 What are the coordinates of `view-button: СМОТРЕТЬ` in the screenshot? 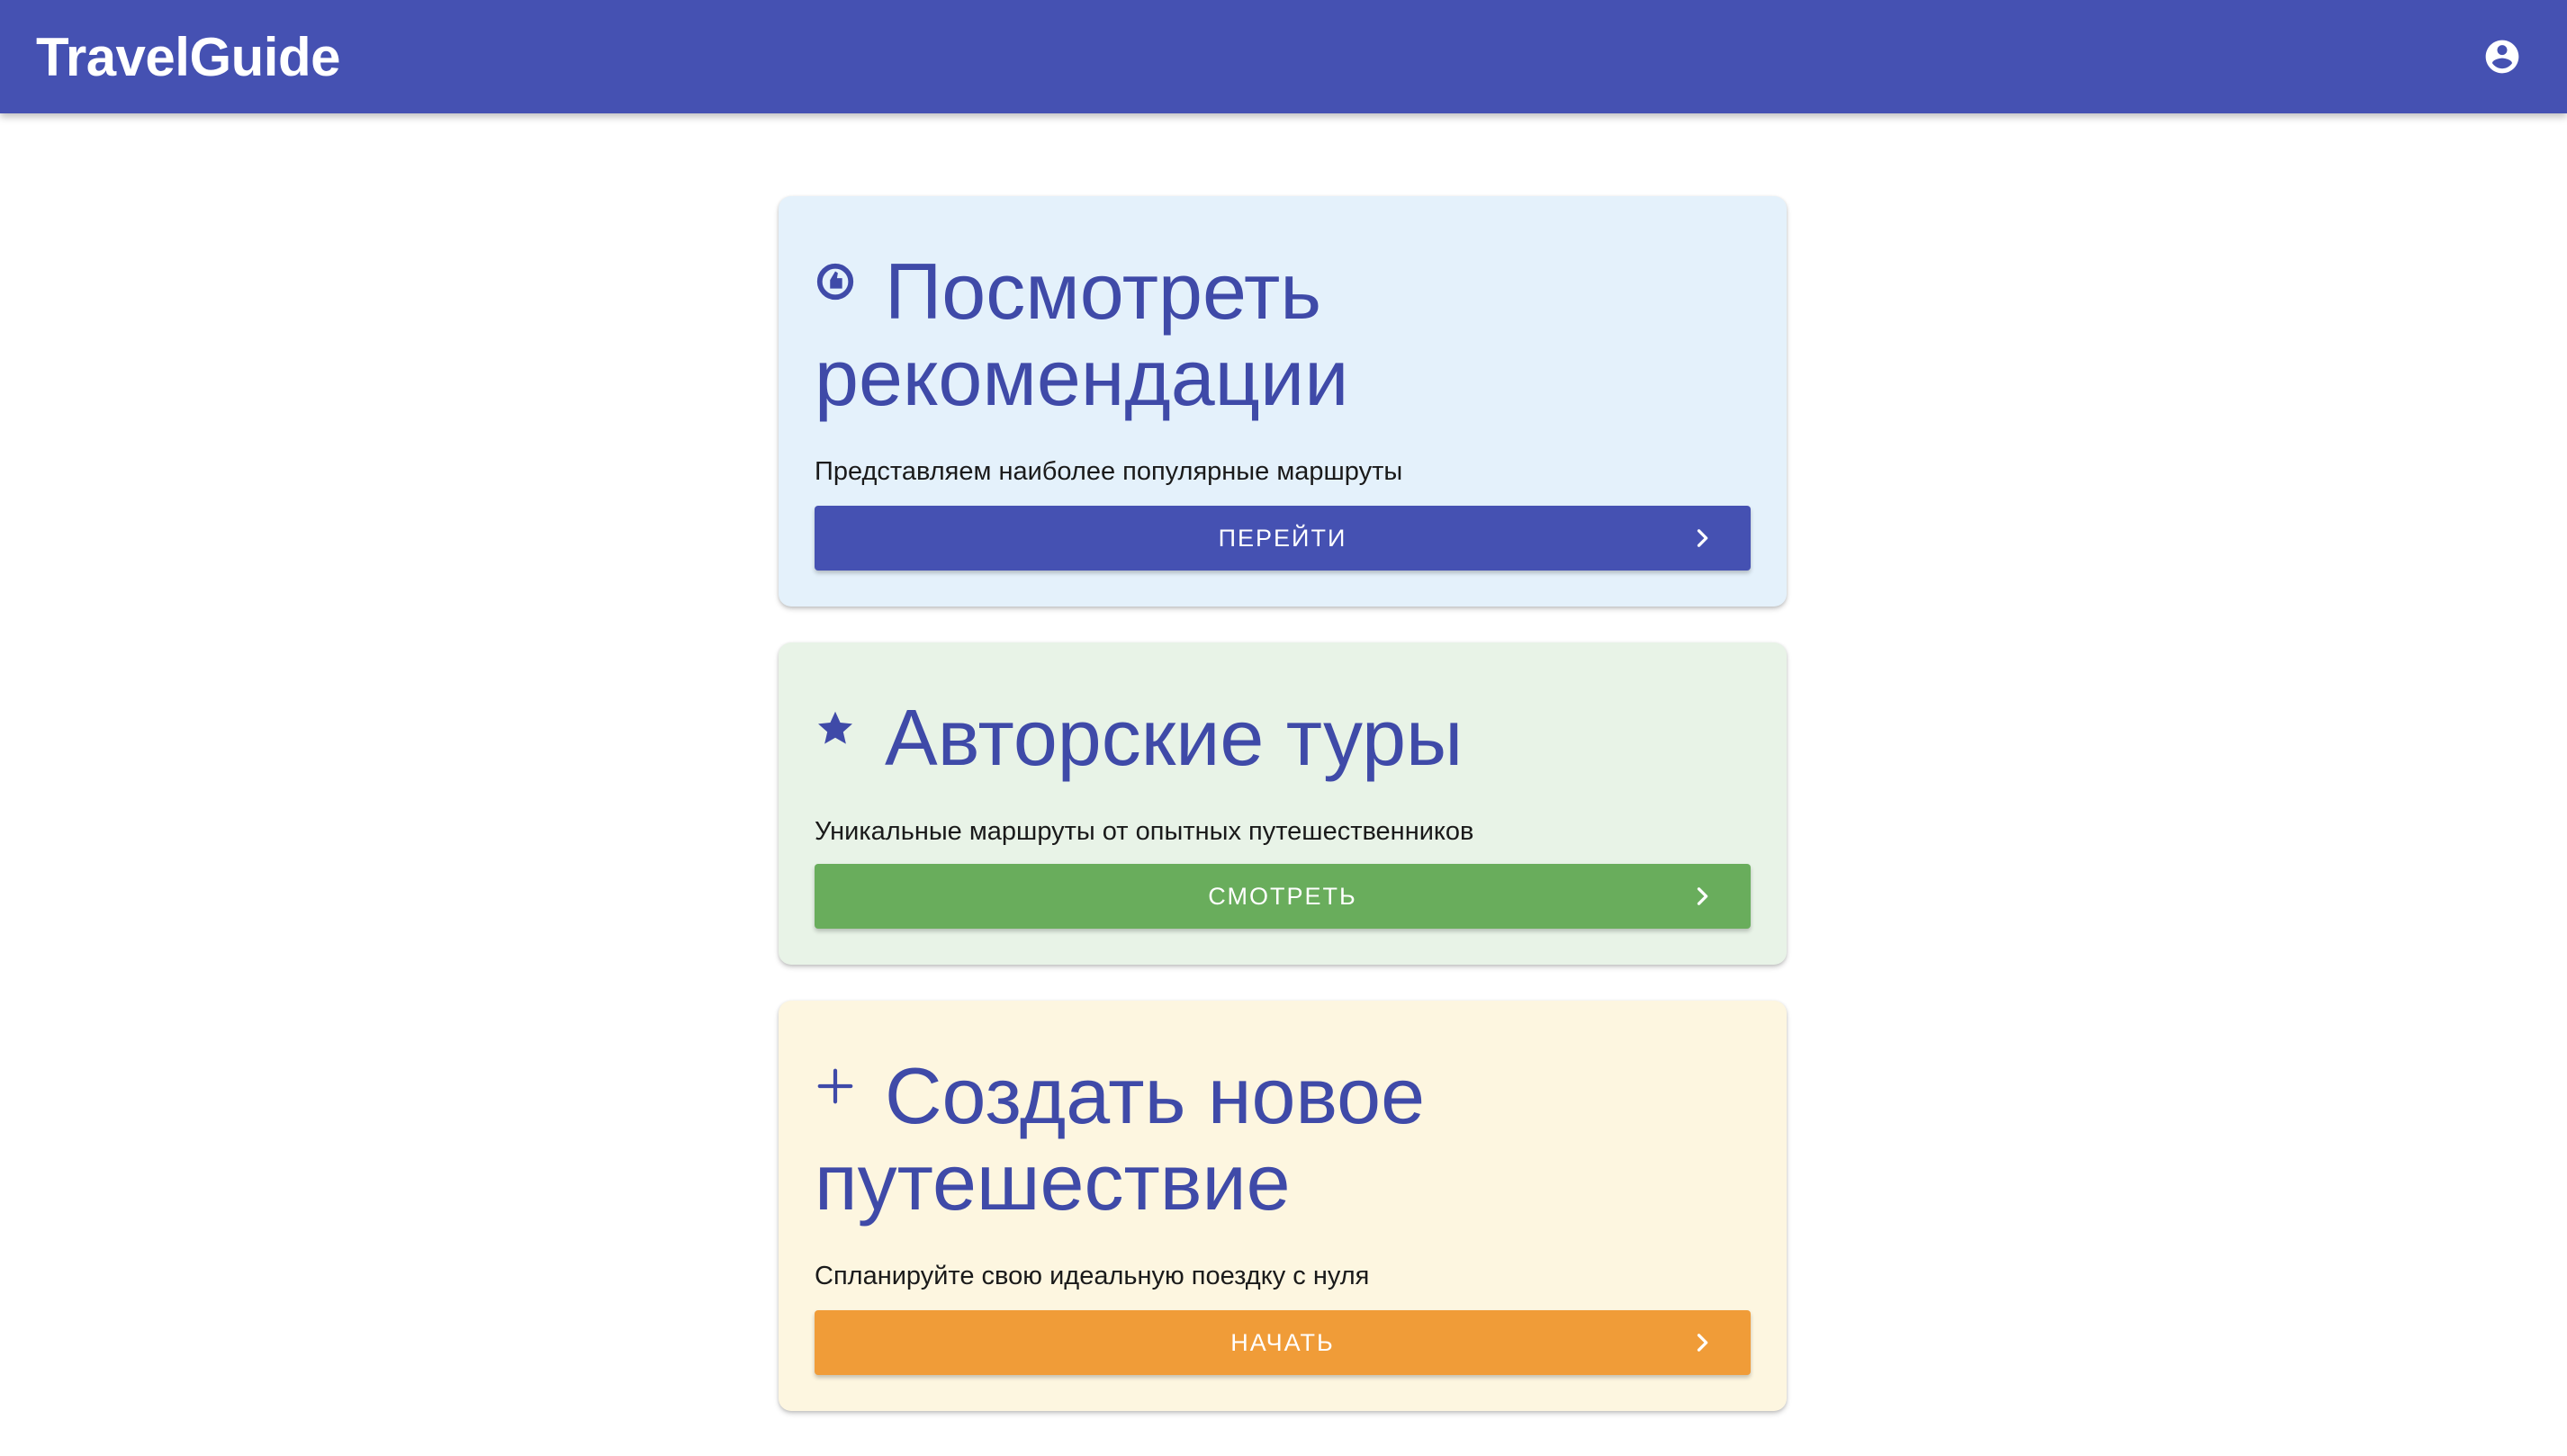 It's located at (1283, 896).